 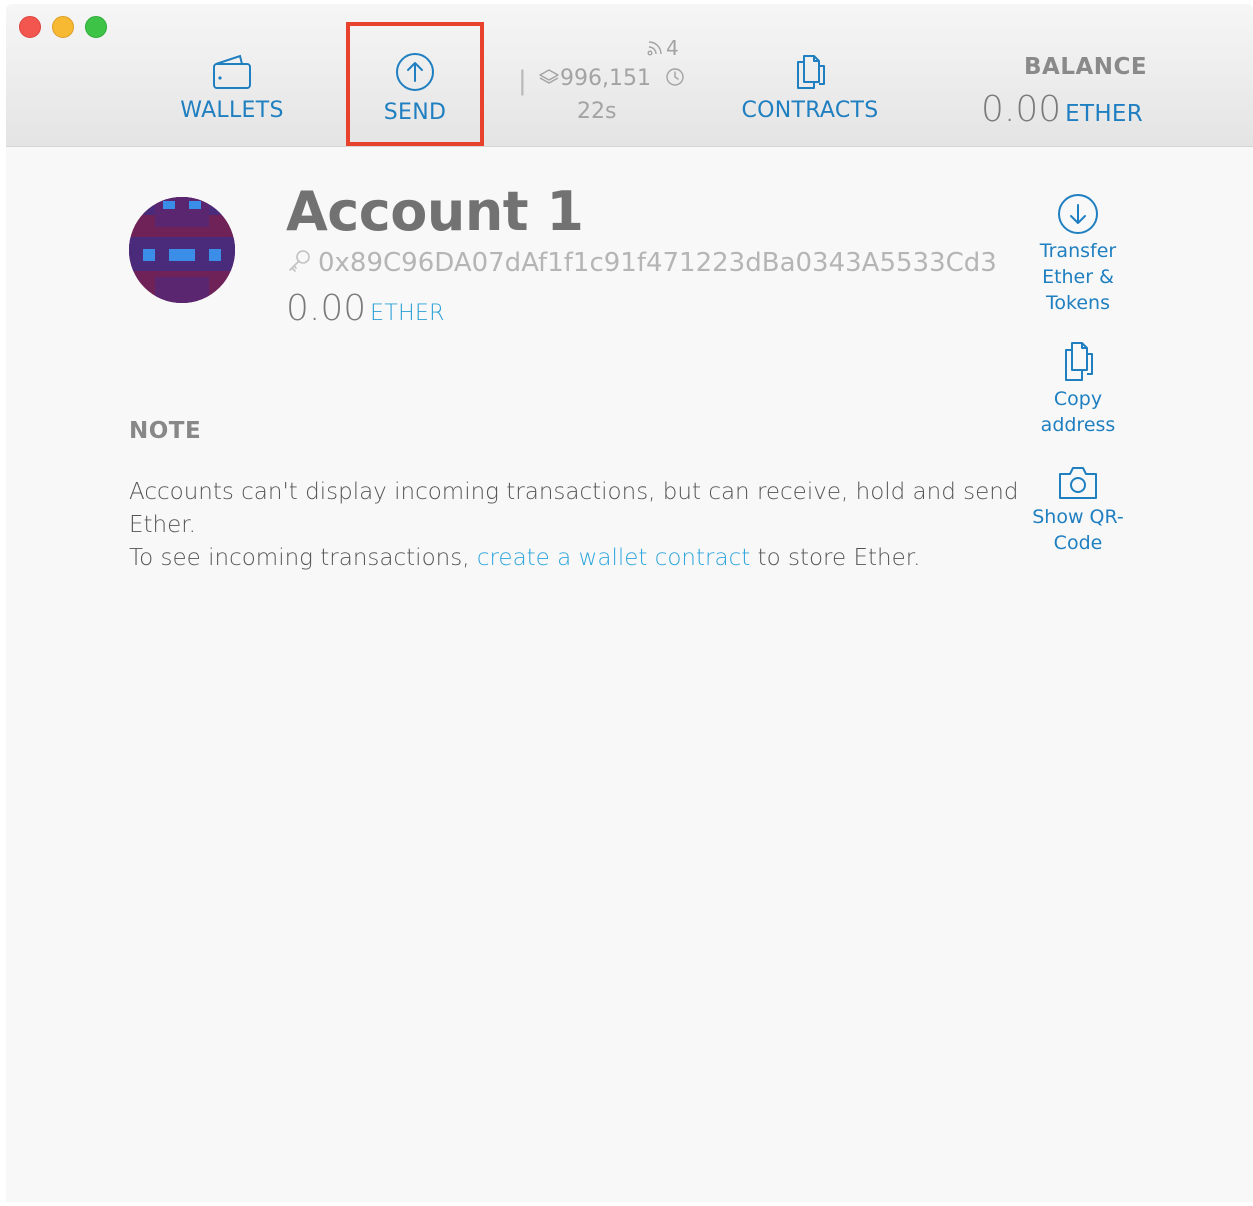 What do you see at coordinates (1078, 399) in the screenshot?
I see `copy-label-1: Copy` at bounding box center [1078, 399].